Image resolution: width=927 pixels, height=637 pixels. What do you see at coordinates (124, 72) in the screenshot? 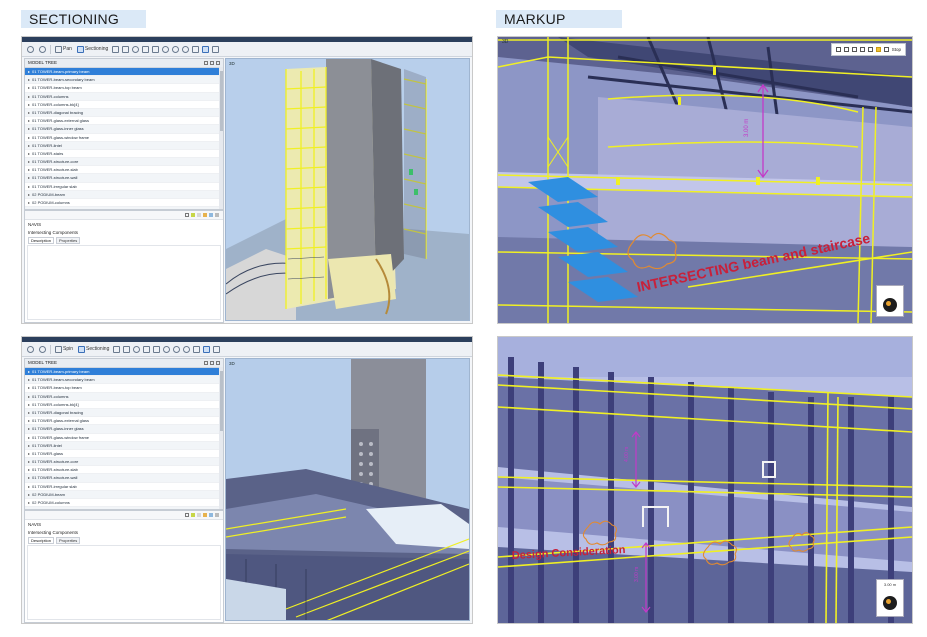
I see `tree-row: ▸ 01 TOWER-beam-primary beam` at bounding box center [124, 72].